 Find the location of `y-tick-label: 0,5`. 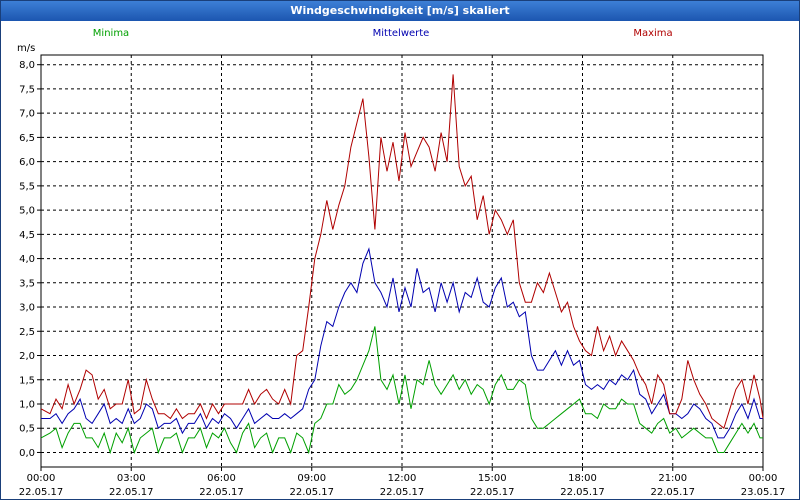

y-tick-label: 0,5 is located at coordinates (27, 429).